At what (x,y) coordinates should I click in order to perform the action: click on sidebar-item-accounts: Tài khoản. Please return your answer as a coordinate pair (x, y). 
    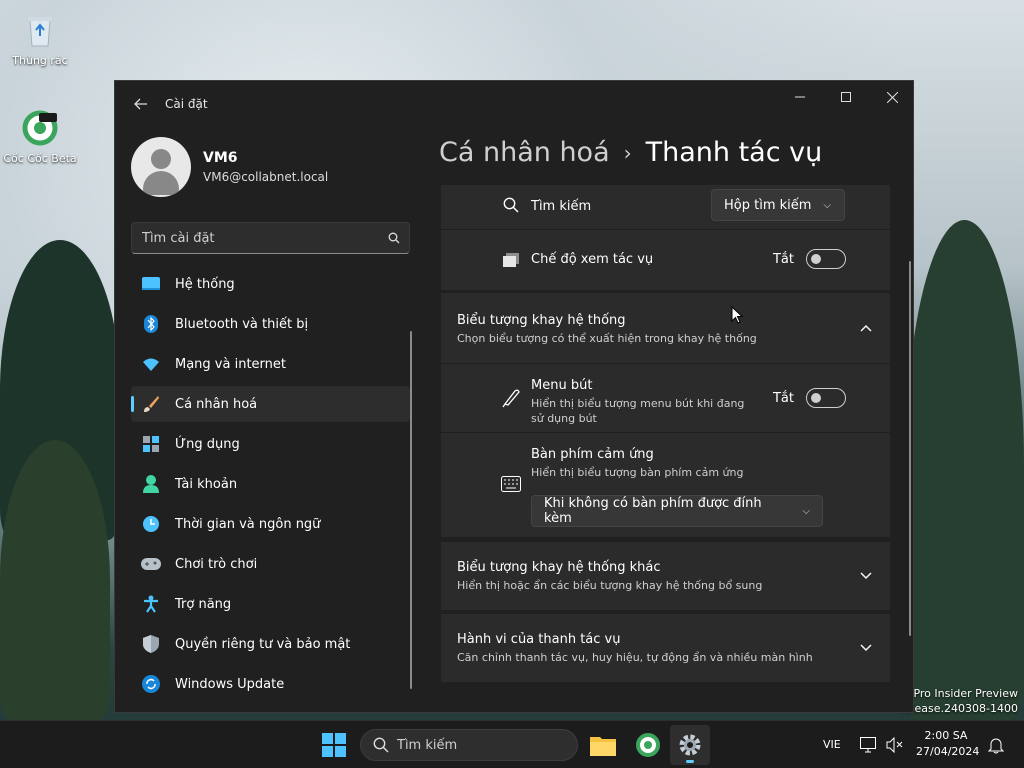
    Looking at the image, I should click on (270, 484).